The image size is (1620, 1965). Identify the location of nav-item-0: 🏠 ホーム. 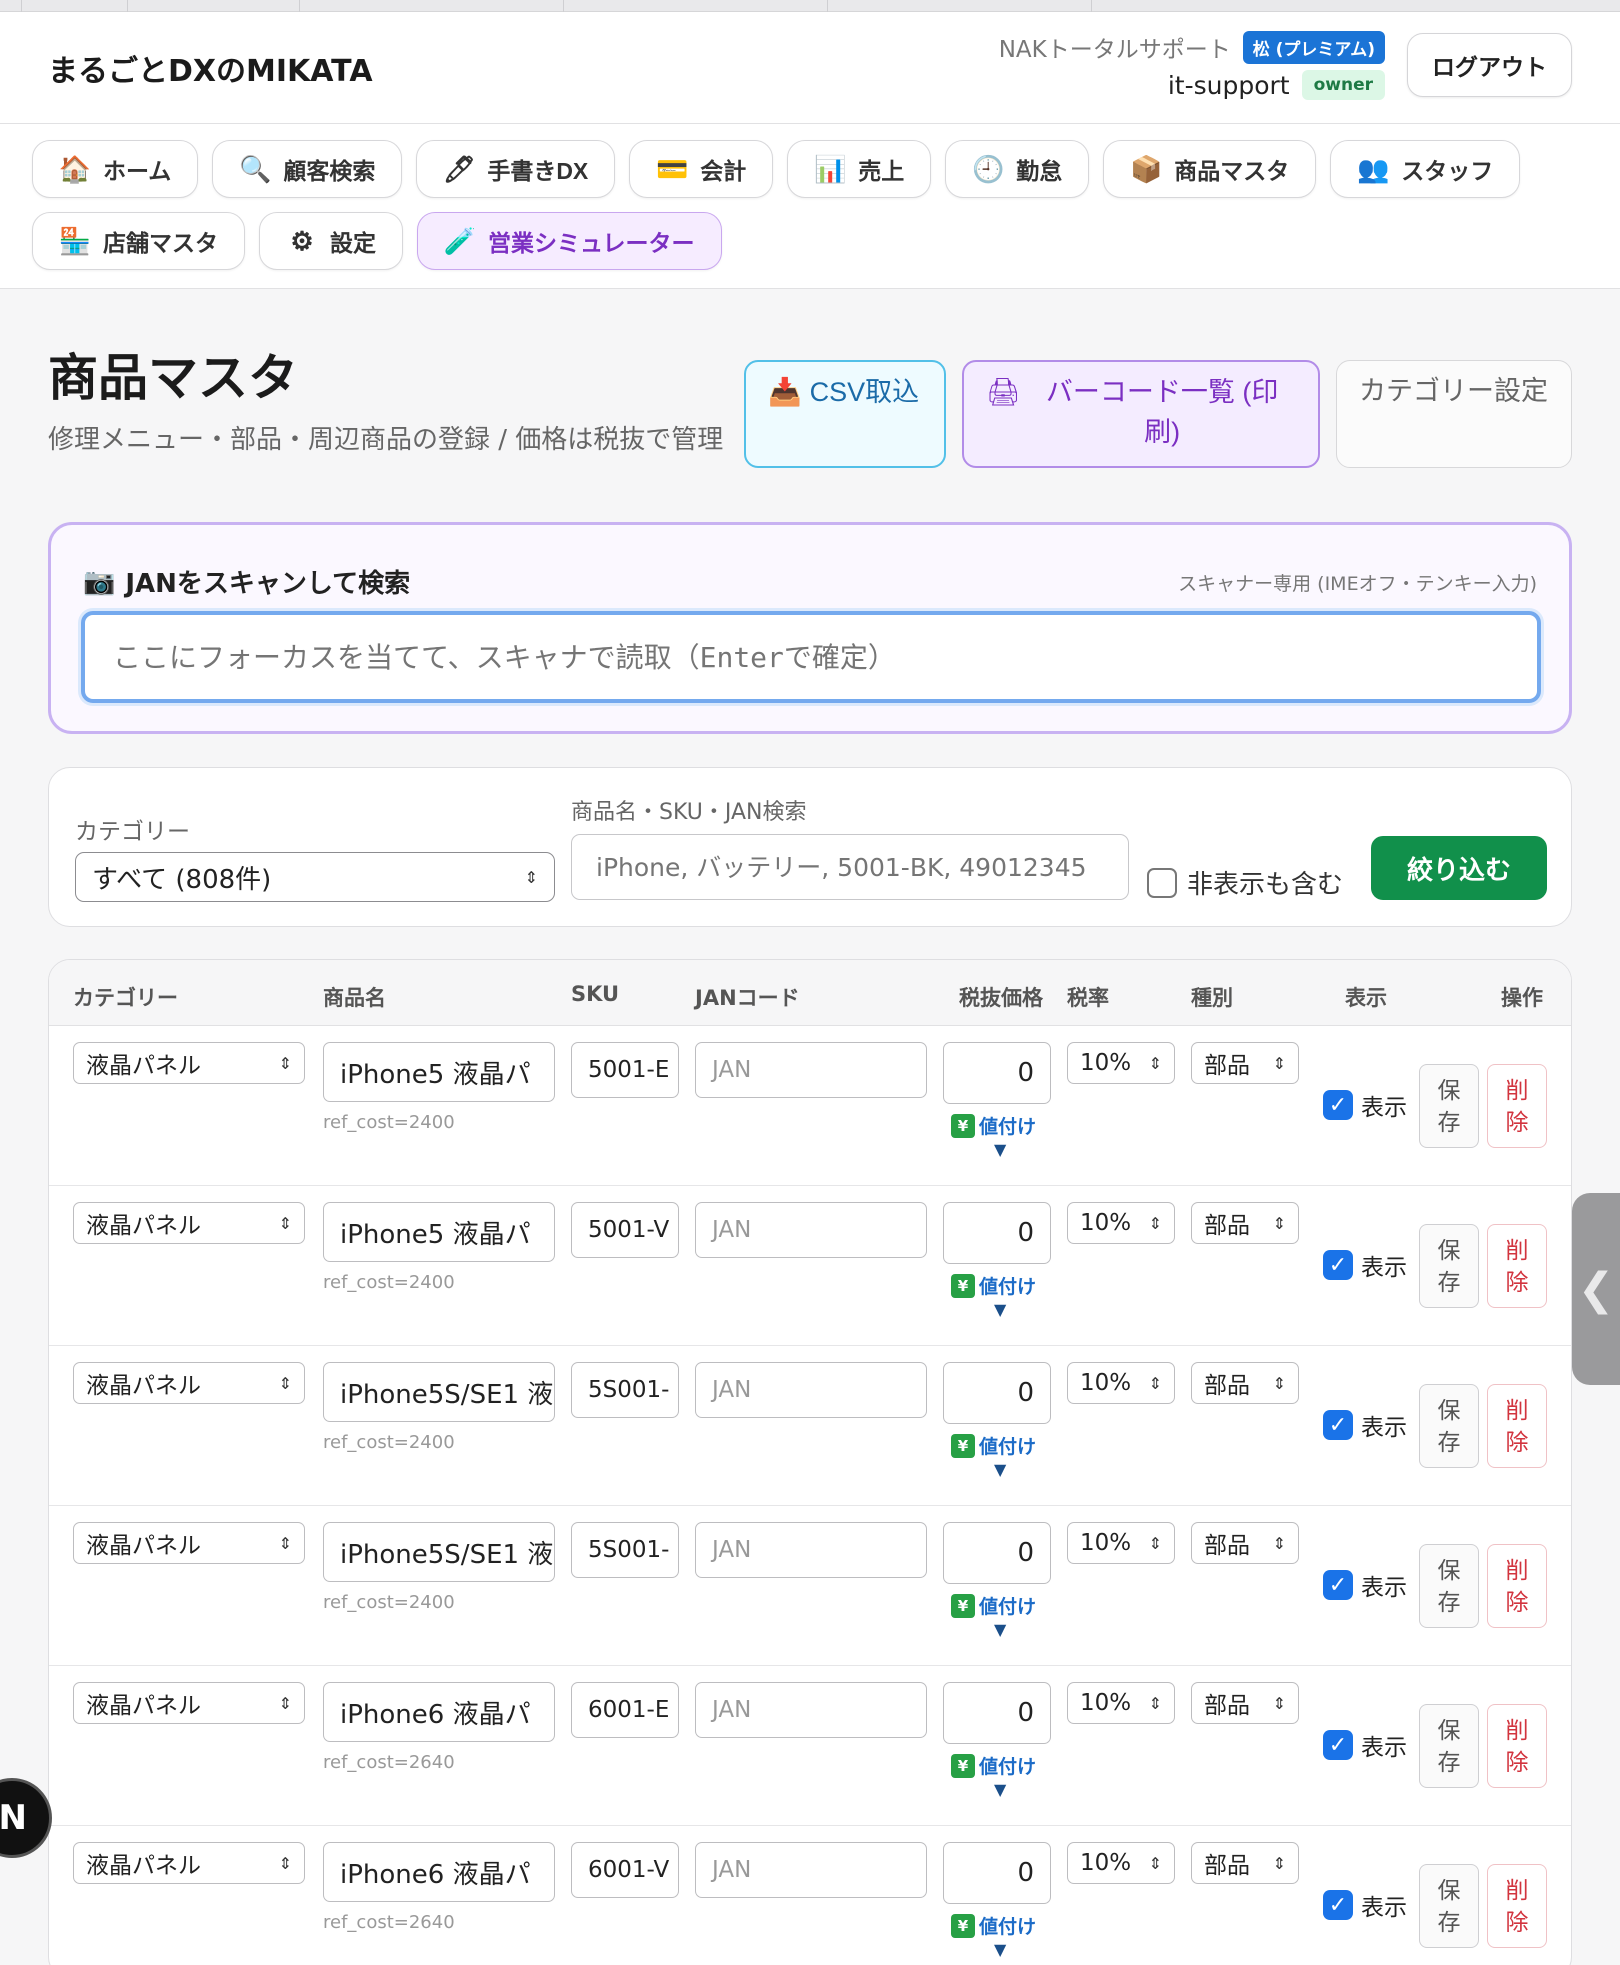
(115, 169).